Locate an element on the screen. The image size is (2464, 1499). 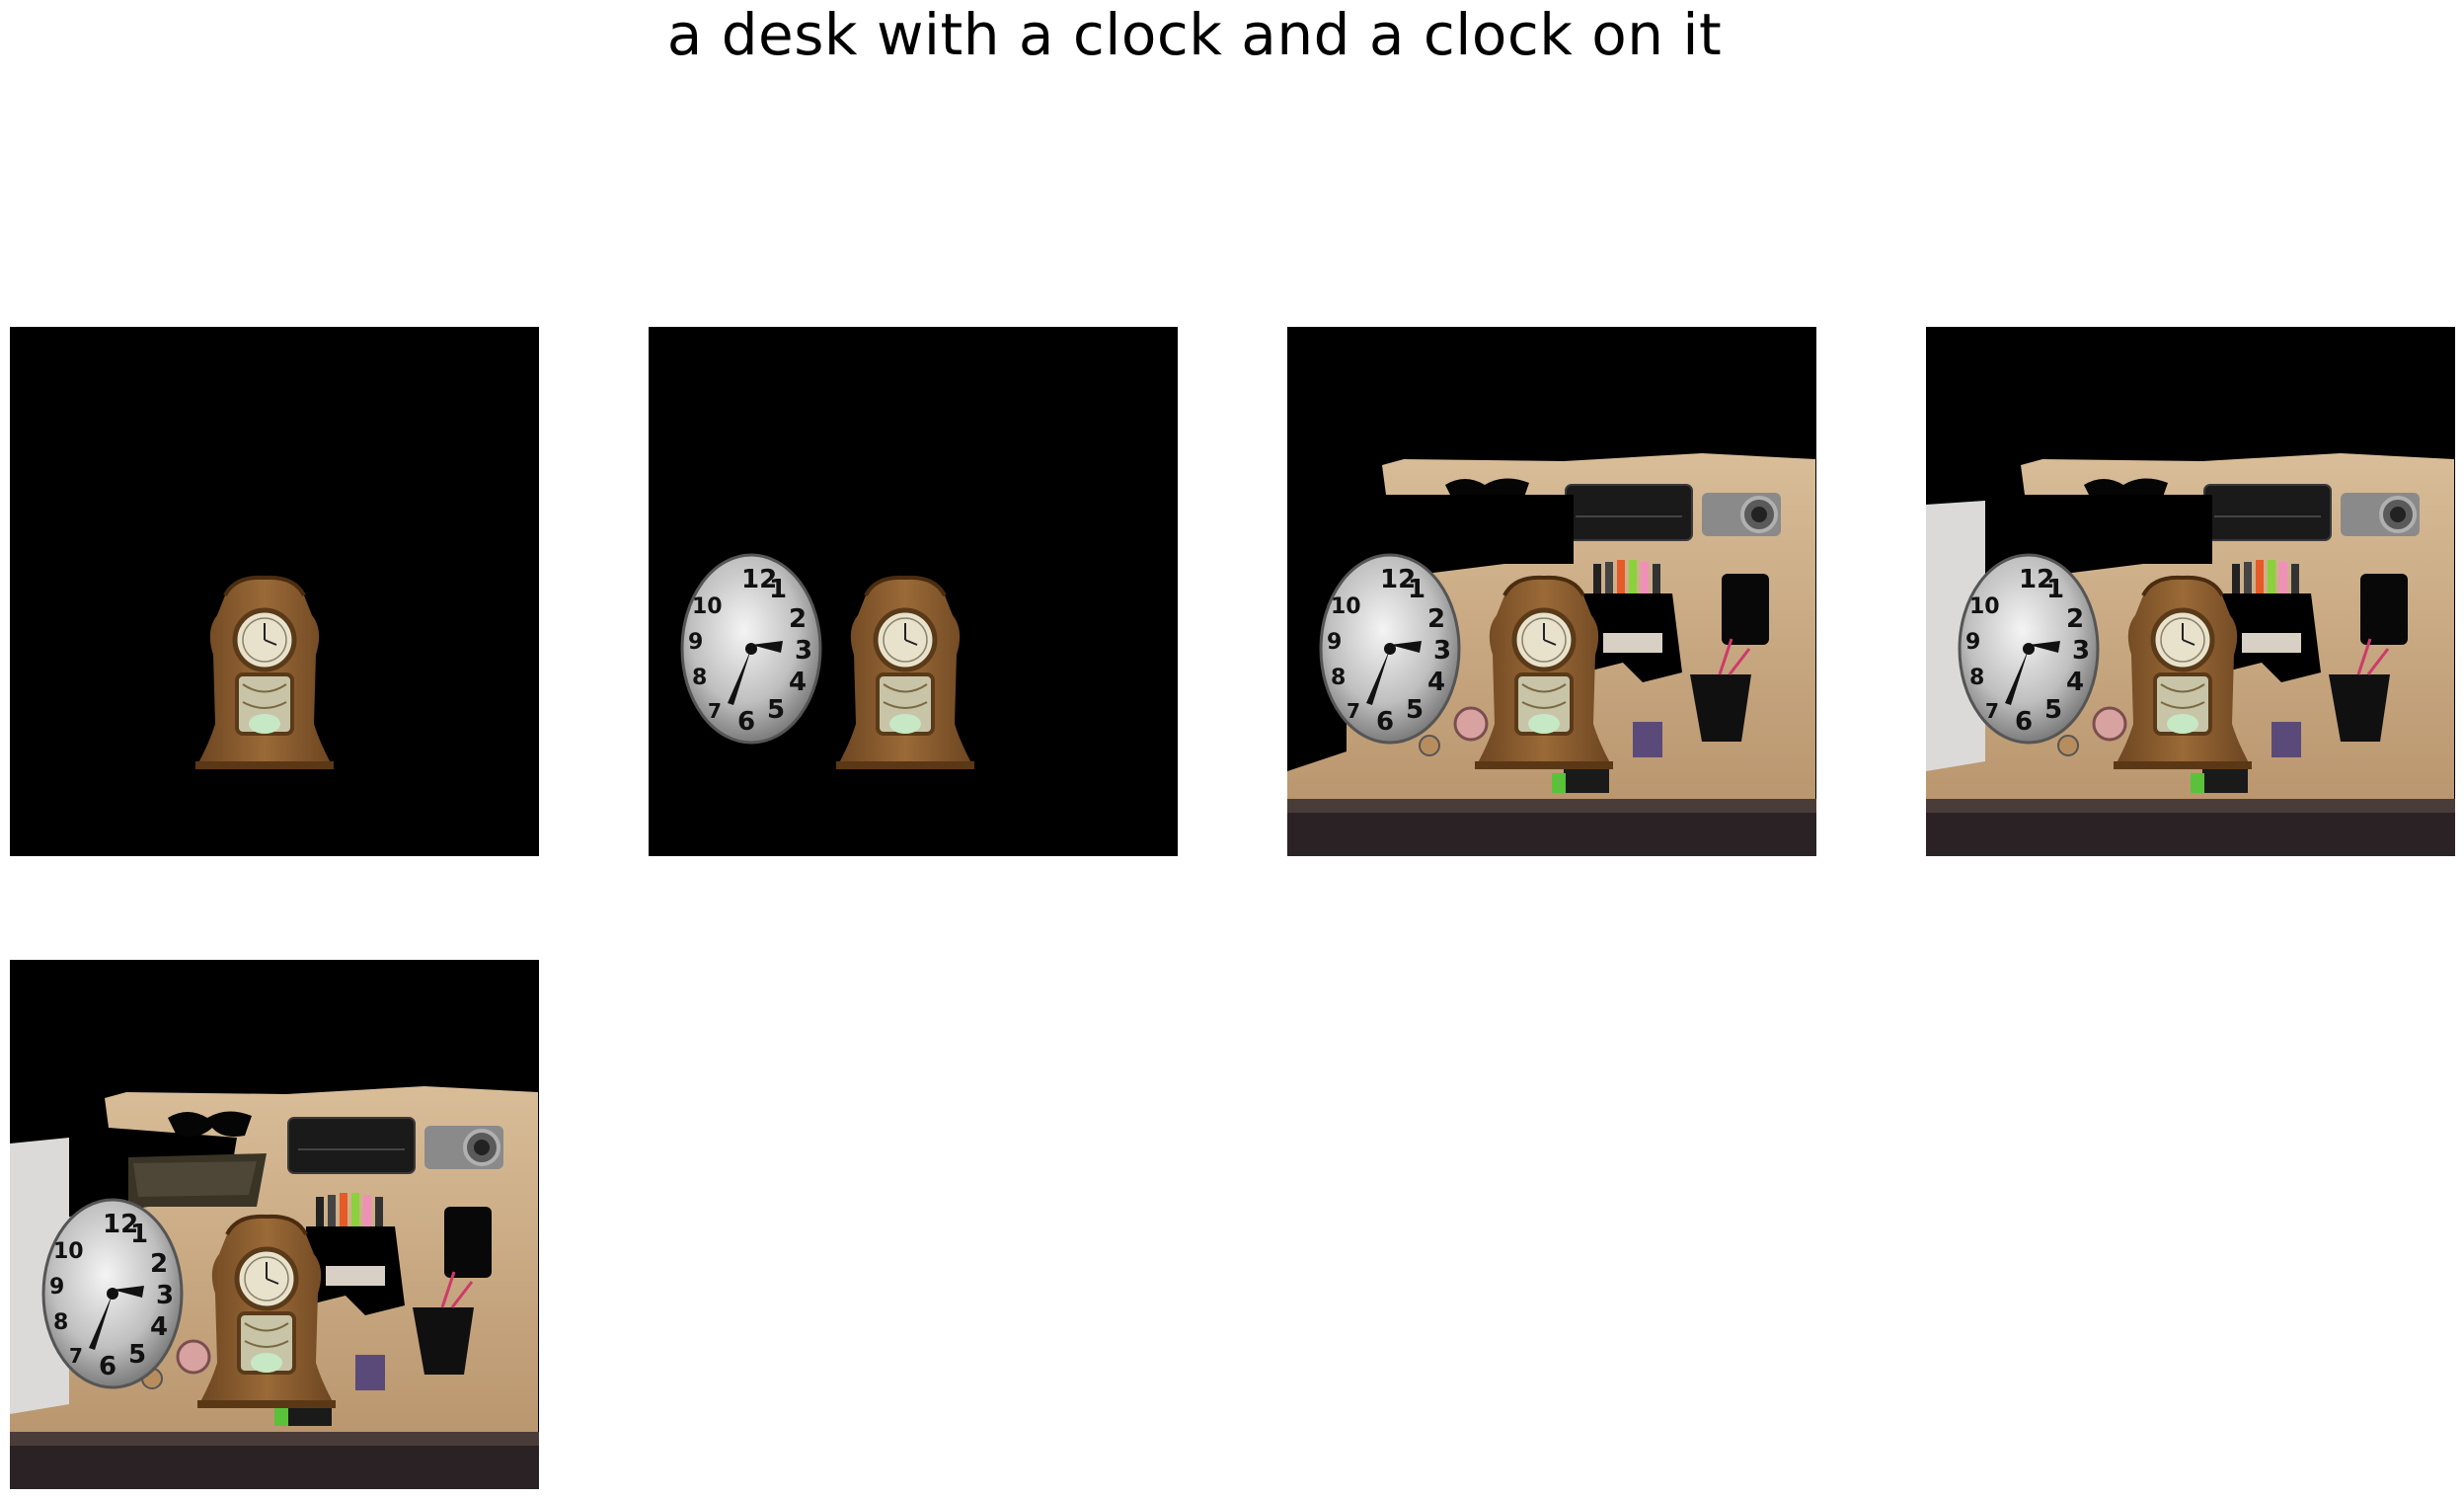
panel-2-image is located at coordinates (913, 591).